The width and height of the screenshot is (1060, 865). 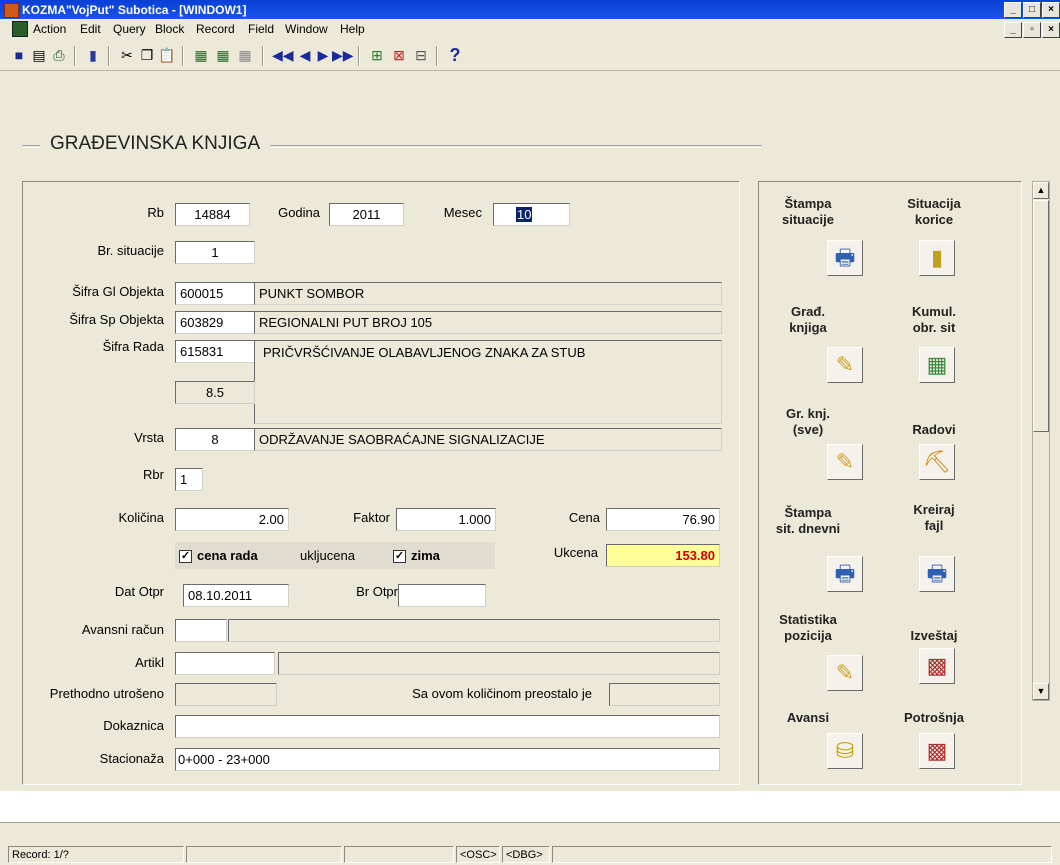 What do you see at coordinates (327, 555) in the screenshot?
I see `ukljucena-label: ukljucena` at bounding box center [327, 555].